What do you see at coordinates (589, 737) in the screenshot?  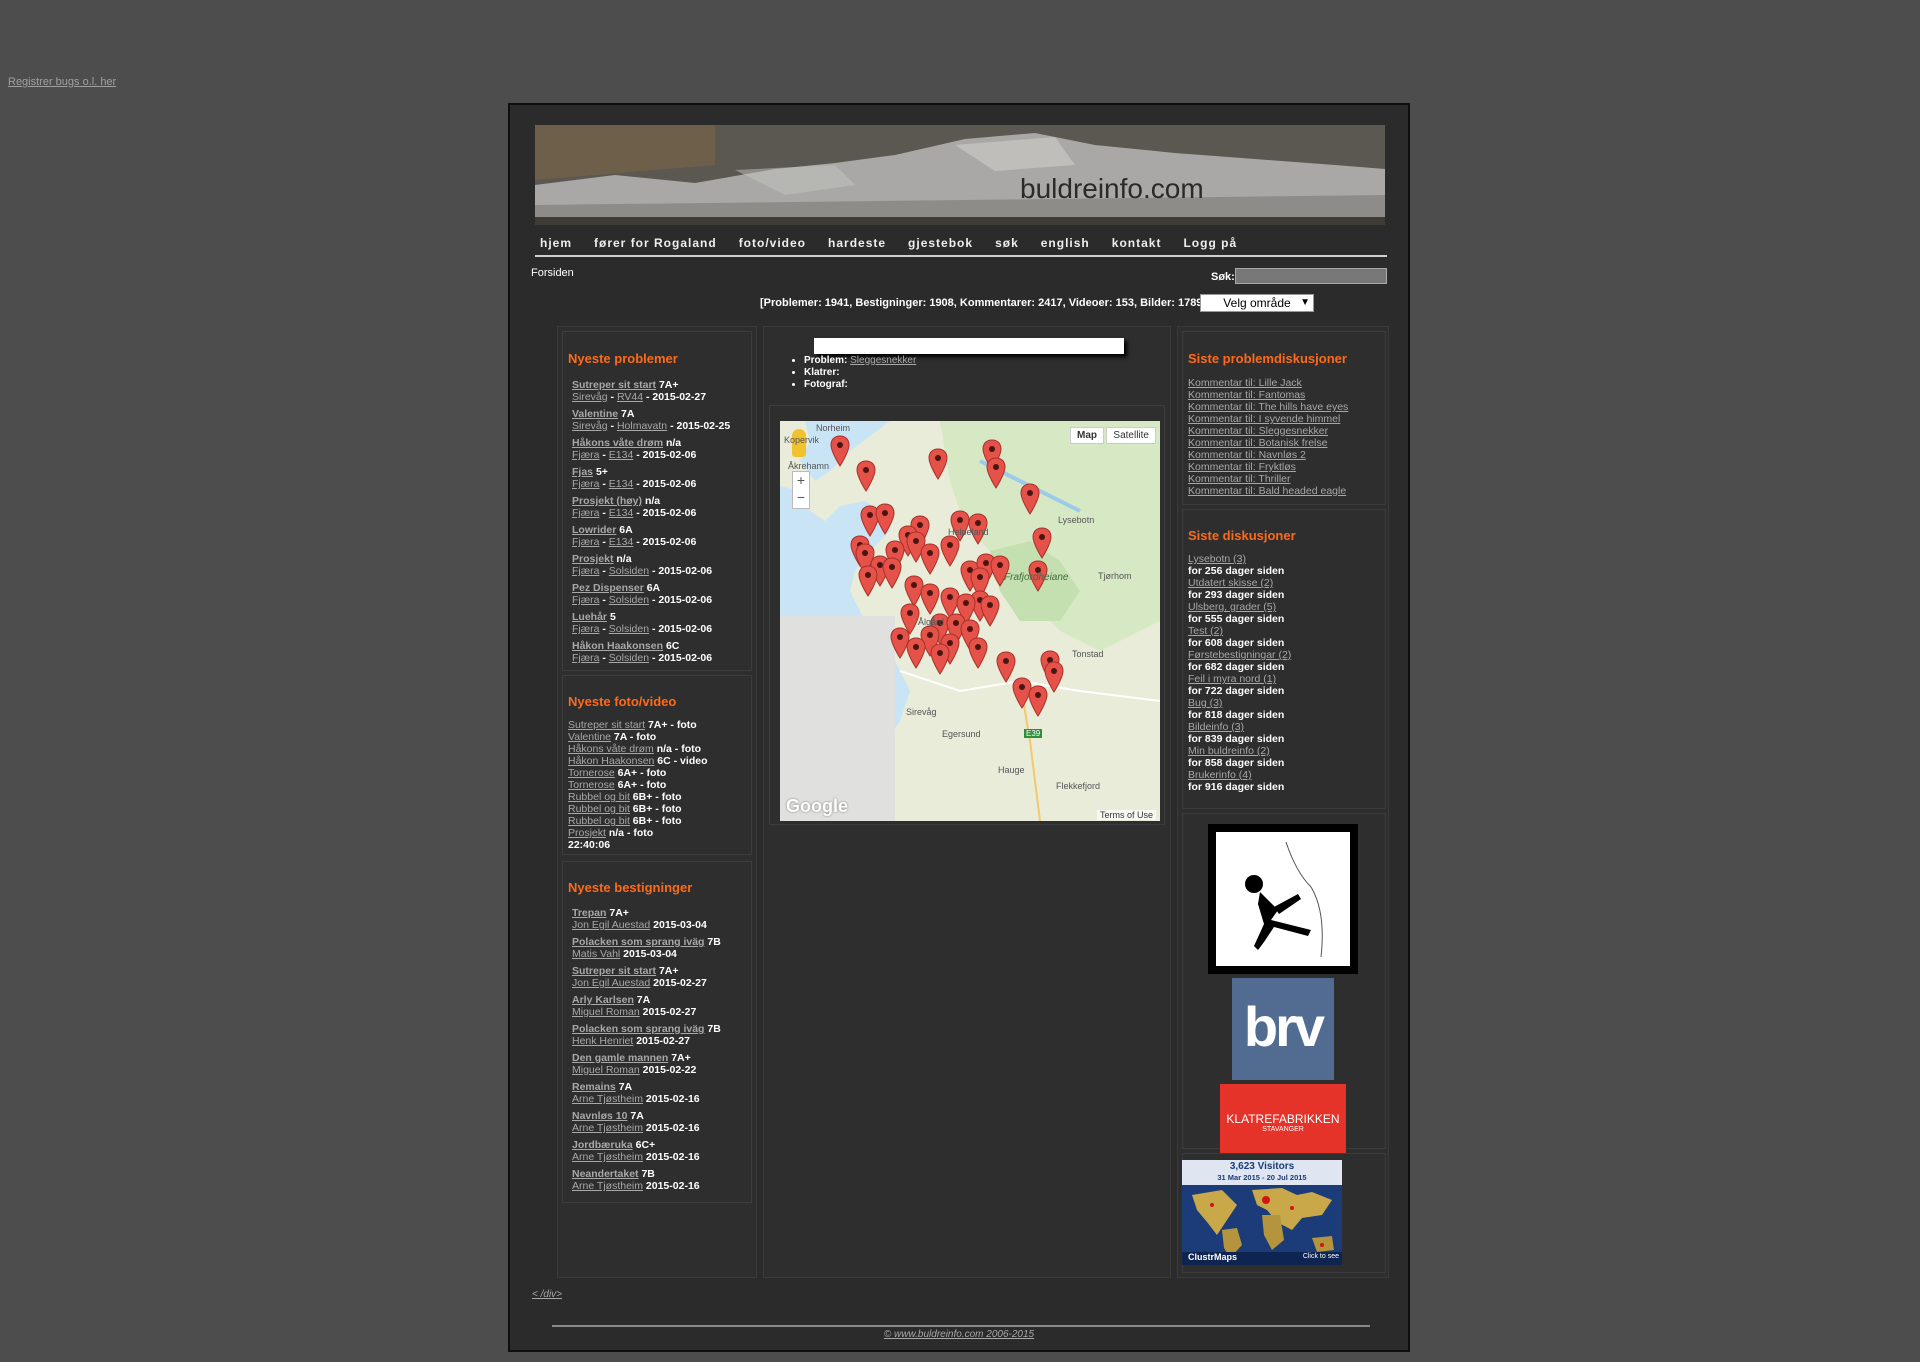 I see `media-link: Valentine` at bounding box center [589, 737].